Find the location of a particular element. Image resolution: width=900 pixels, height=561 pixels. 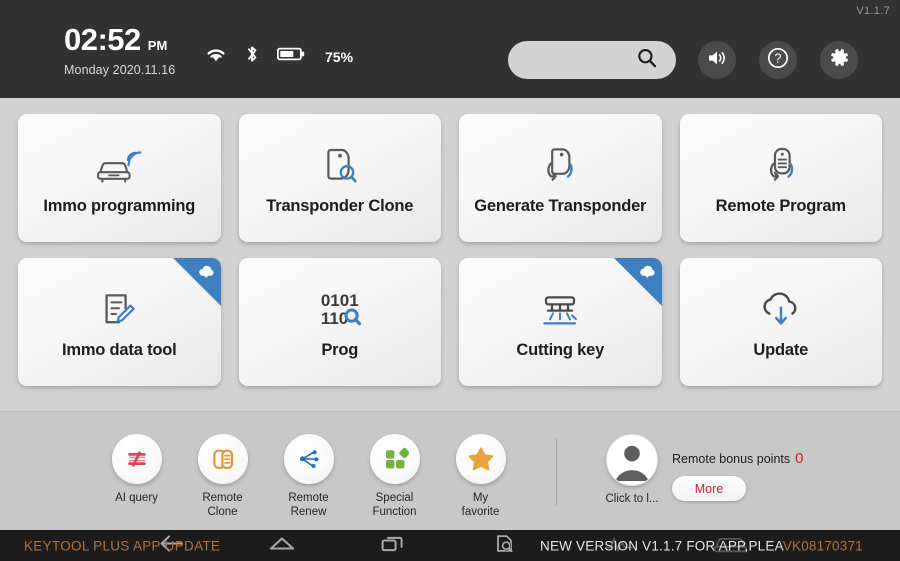

battery-icon is located at coordinates (290, 56).